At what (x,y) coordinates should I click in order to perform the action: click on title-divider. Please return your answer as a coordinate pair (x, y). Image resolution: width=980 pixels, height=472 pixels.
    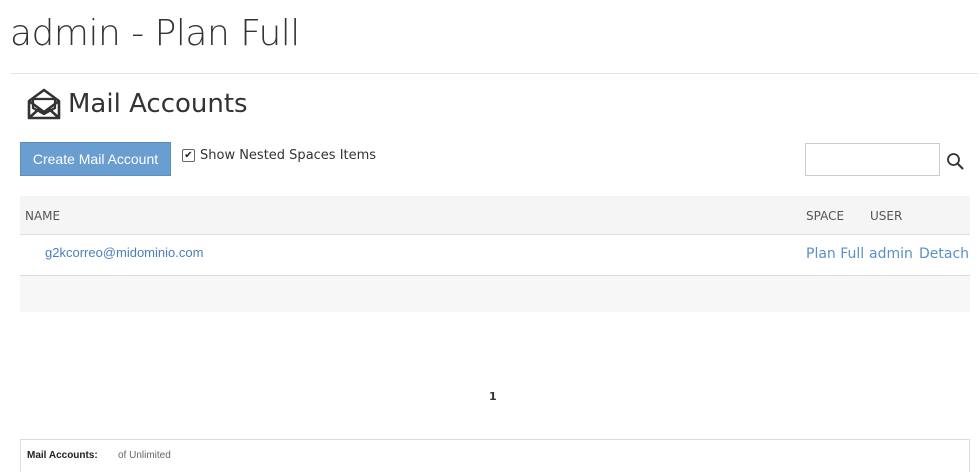
    Looking at the image, I should click on (494, 73).